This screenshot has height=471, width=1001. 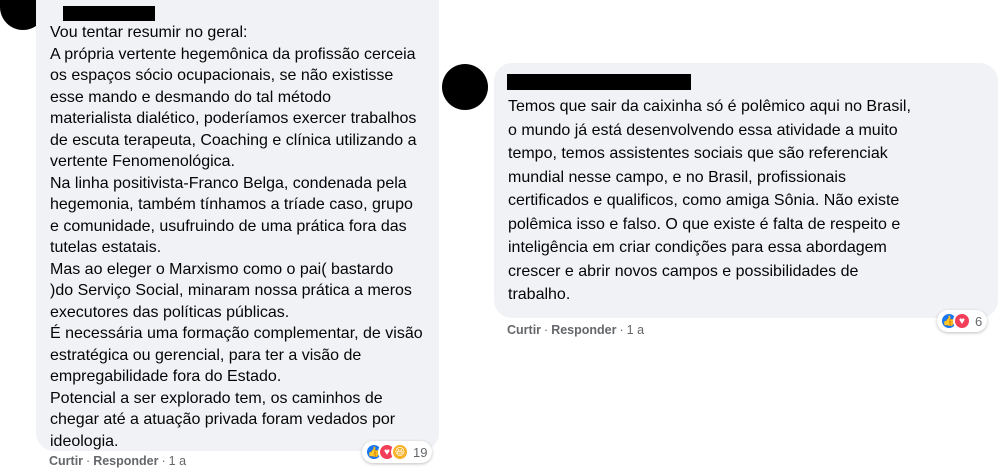 What do you see at coordinates (420, 452) in the screenshot?
I see `comment-1-reaction-count: 19` at bounding box center [420, 452].